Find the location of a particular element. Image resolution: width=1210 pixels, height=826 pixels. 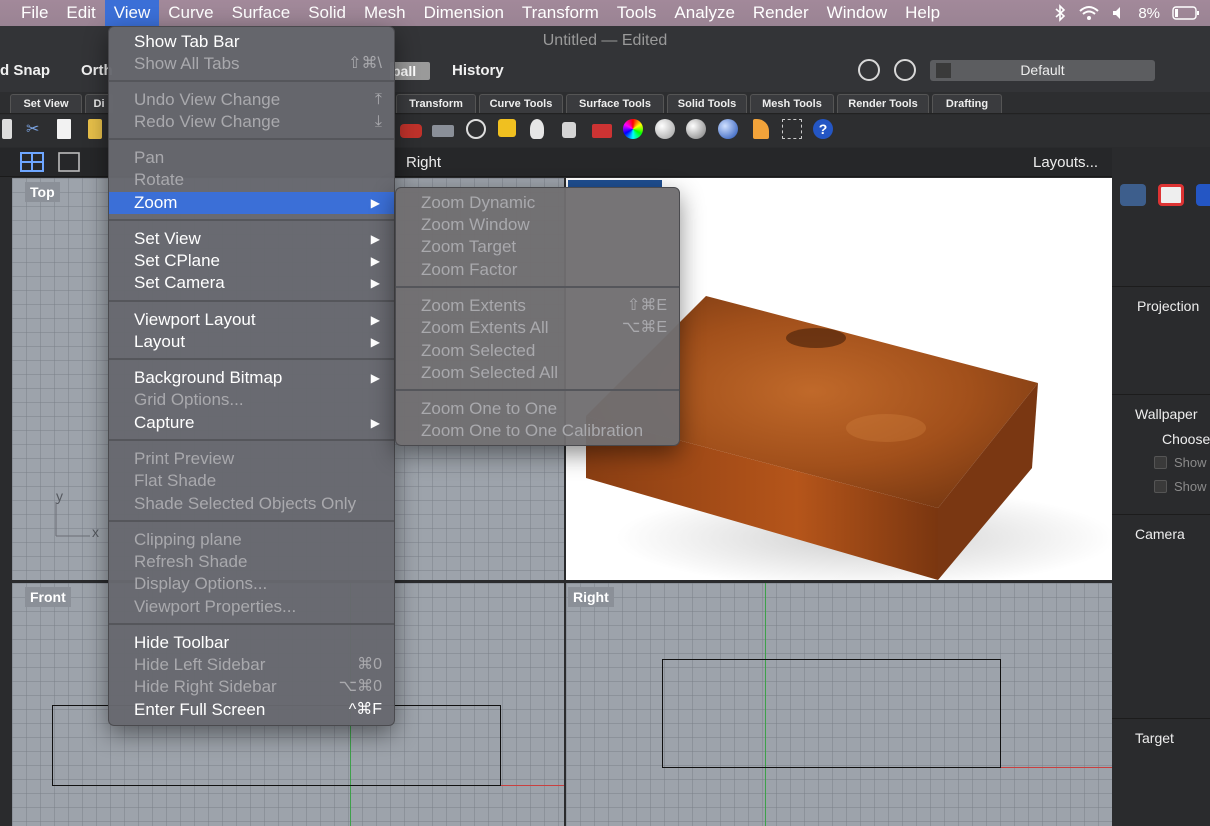

sun-icon is located at coordinates (476, 129).